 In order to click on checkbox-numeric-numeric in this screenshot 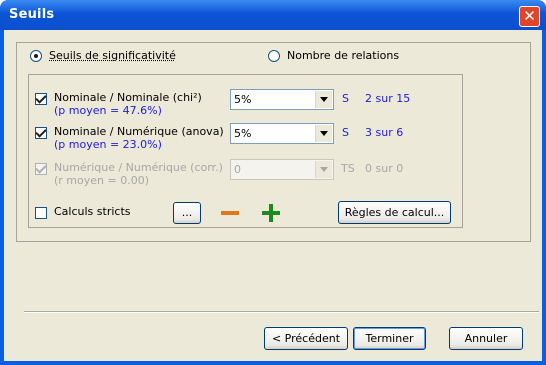, I will do `click(41, 169)`.